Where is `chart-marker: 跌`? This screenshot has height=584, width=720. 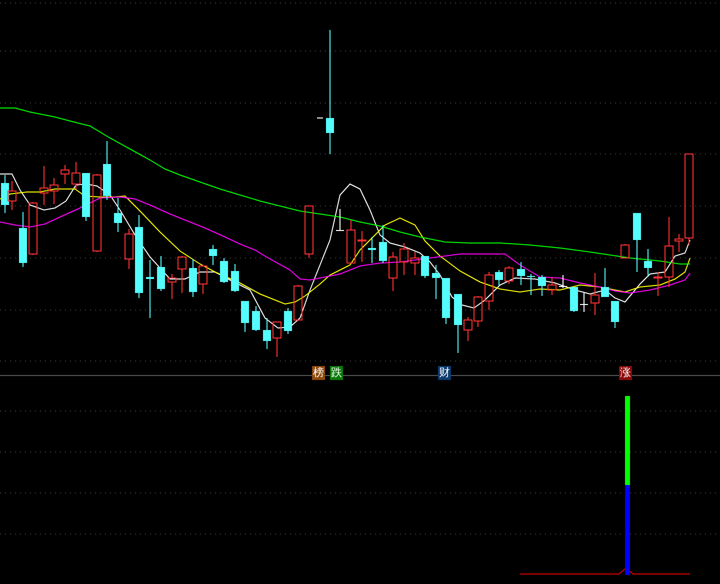 chart-marker: 跌 is located at coordinates (336, 373).